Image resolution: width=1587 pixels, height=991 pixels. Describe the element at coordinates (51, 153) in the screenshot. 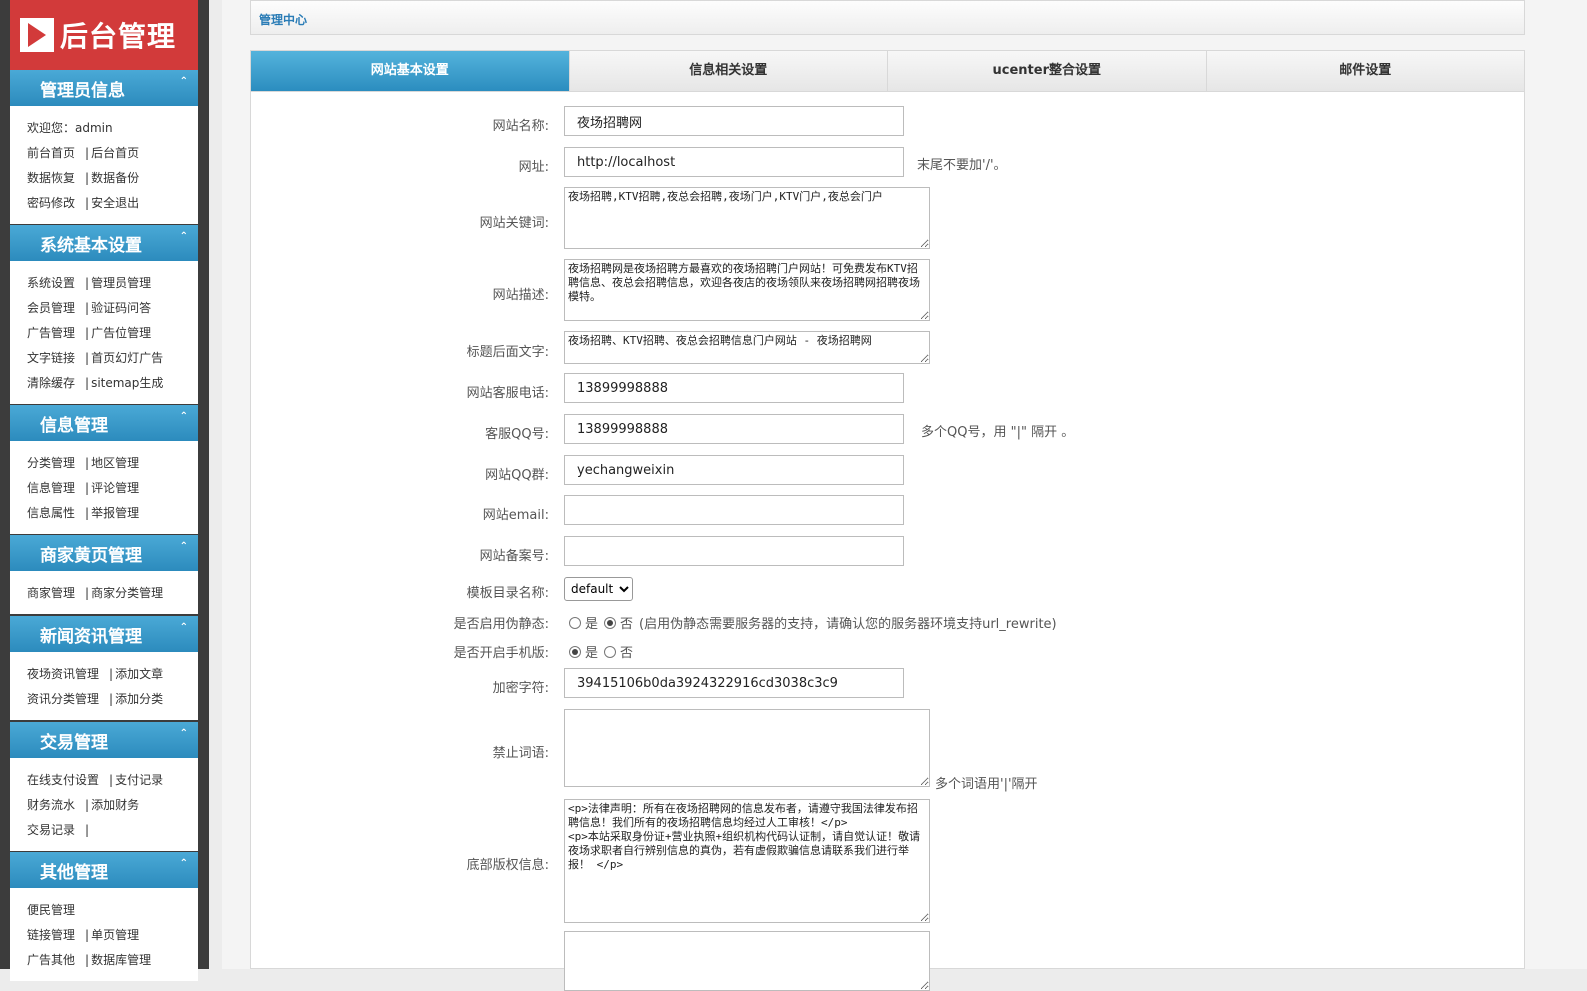

I see `sidebar-link: 前台首页` at that location.